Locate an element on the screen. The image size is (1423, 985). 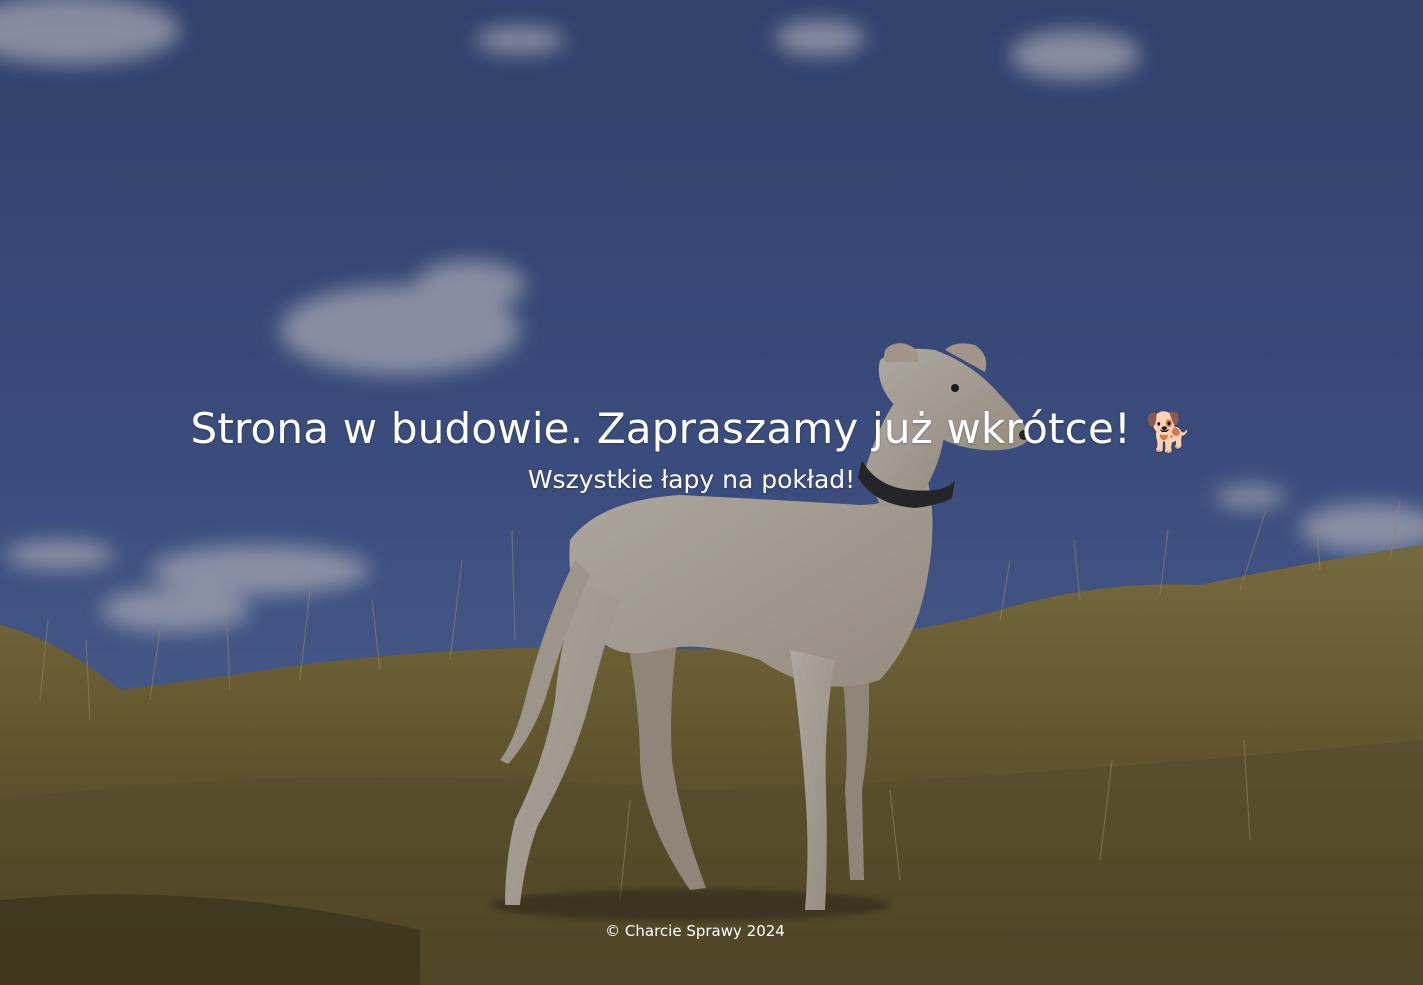
tagline: Wszystkie łapy na pokład! is located at coordinates (691, 479).